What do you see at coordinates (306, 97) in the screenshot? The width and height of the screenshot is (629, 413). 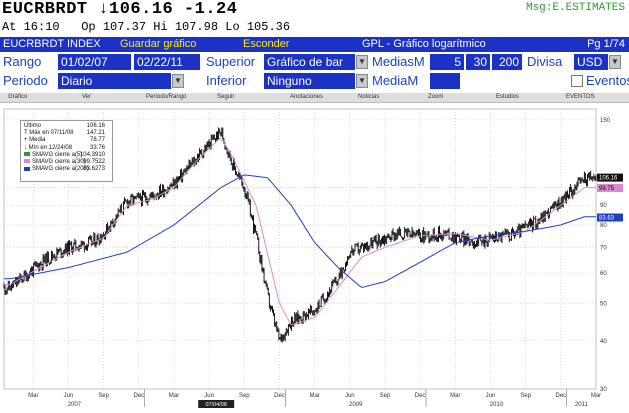 I see `toolbar-anotaciones: Anotaciones` at bounding box center [306, 97].